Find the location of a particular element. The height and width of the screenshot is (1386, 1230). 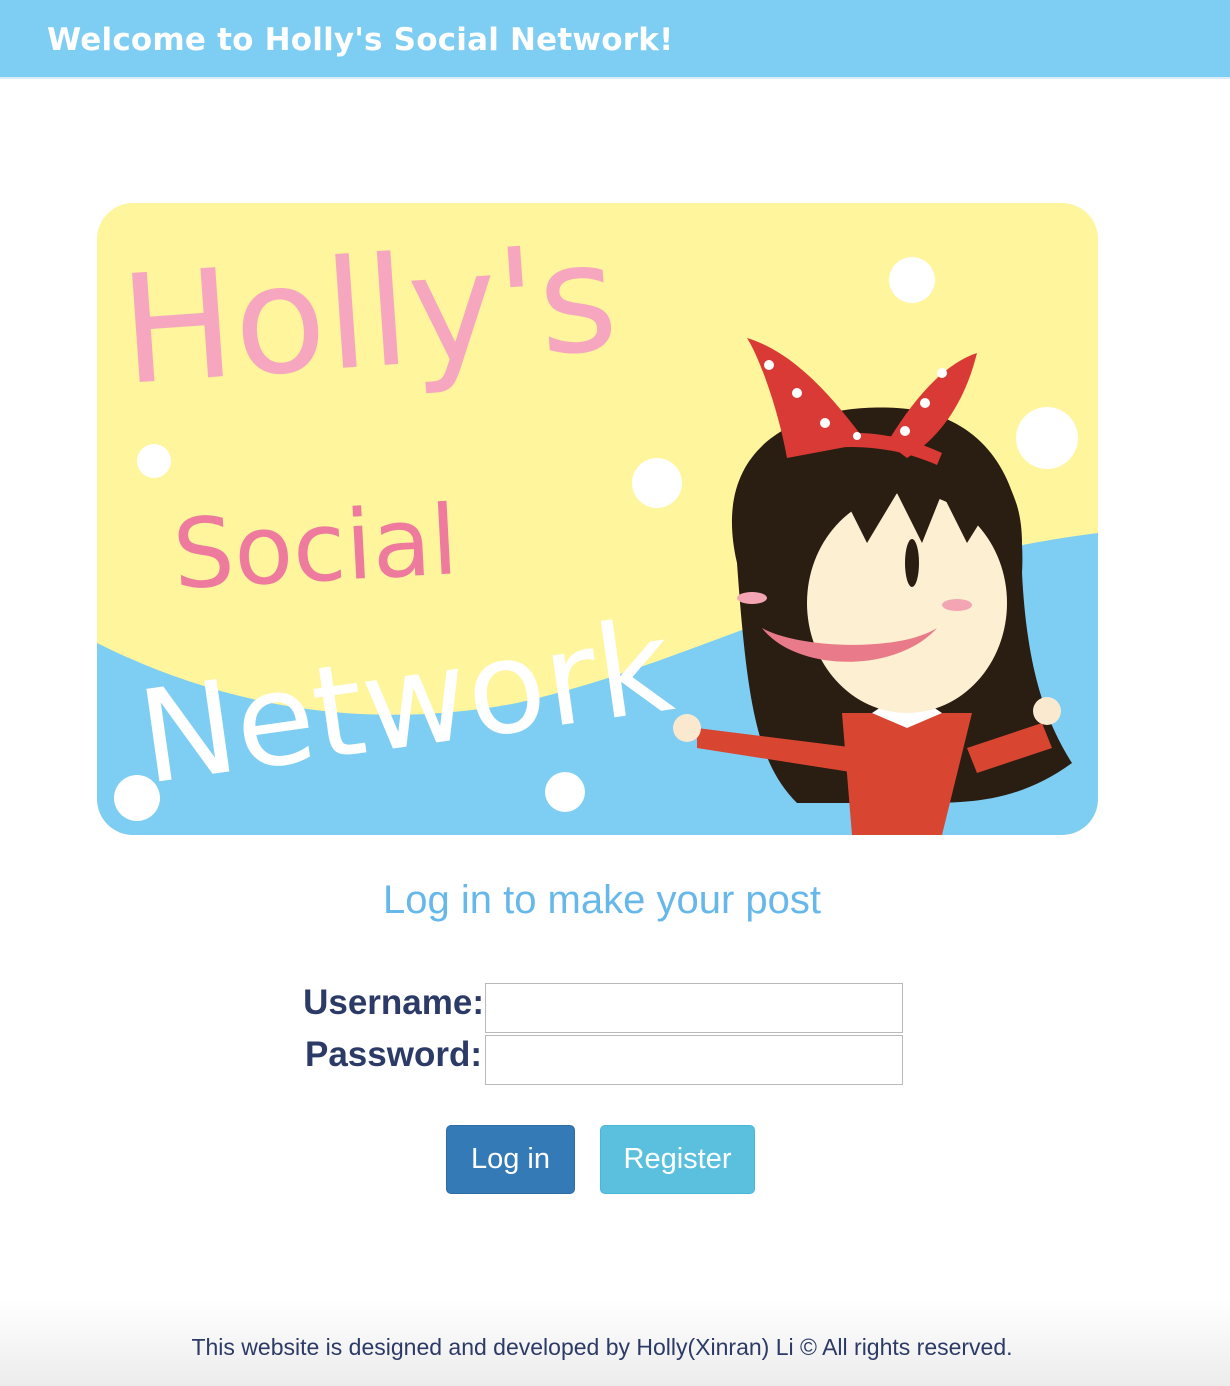

password-input is located at coordinates (694, 1060).